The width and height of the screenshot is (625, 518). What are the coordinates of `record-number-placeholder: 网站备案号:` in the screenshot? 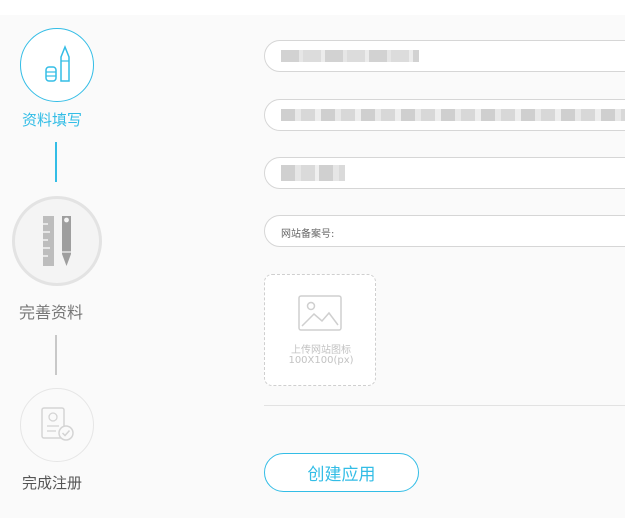 It's located at (308, 234).